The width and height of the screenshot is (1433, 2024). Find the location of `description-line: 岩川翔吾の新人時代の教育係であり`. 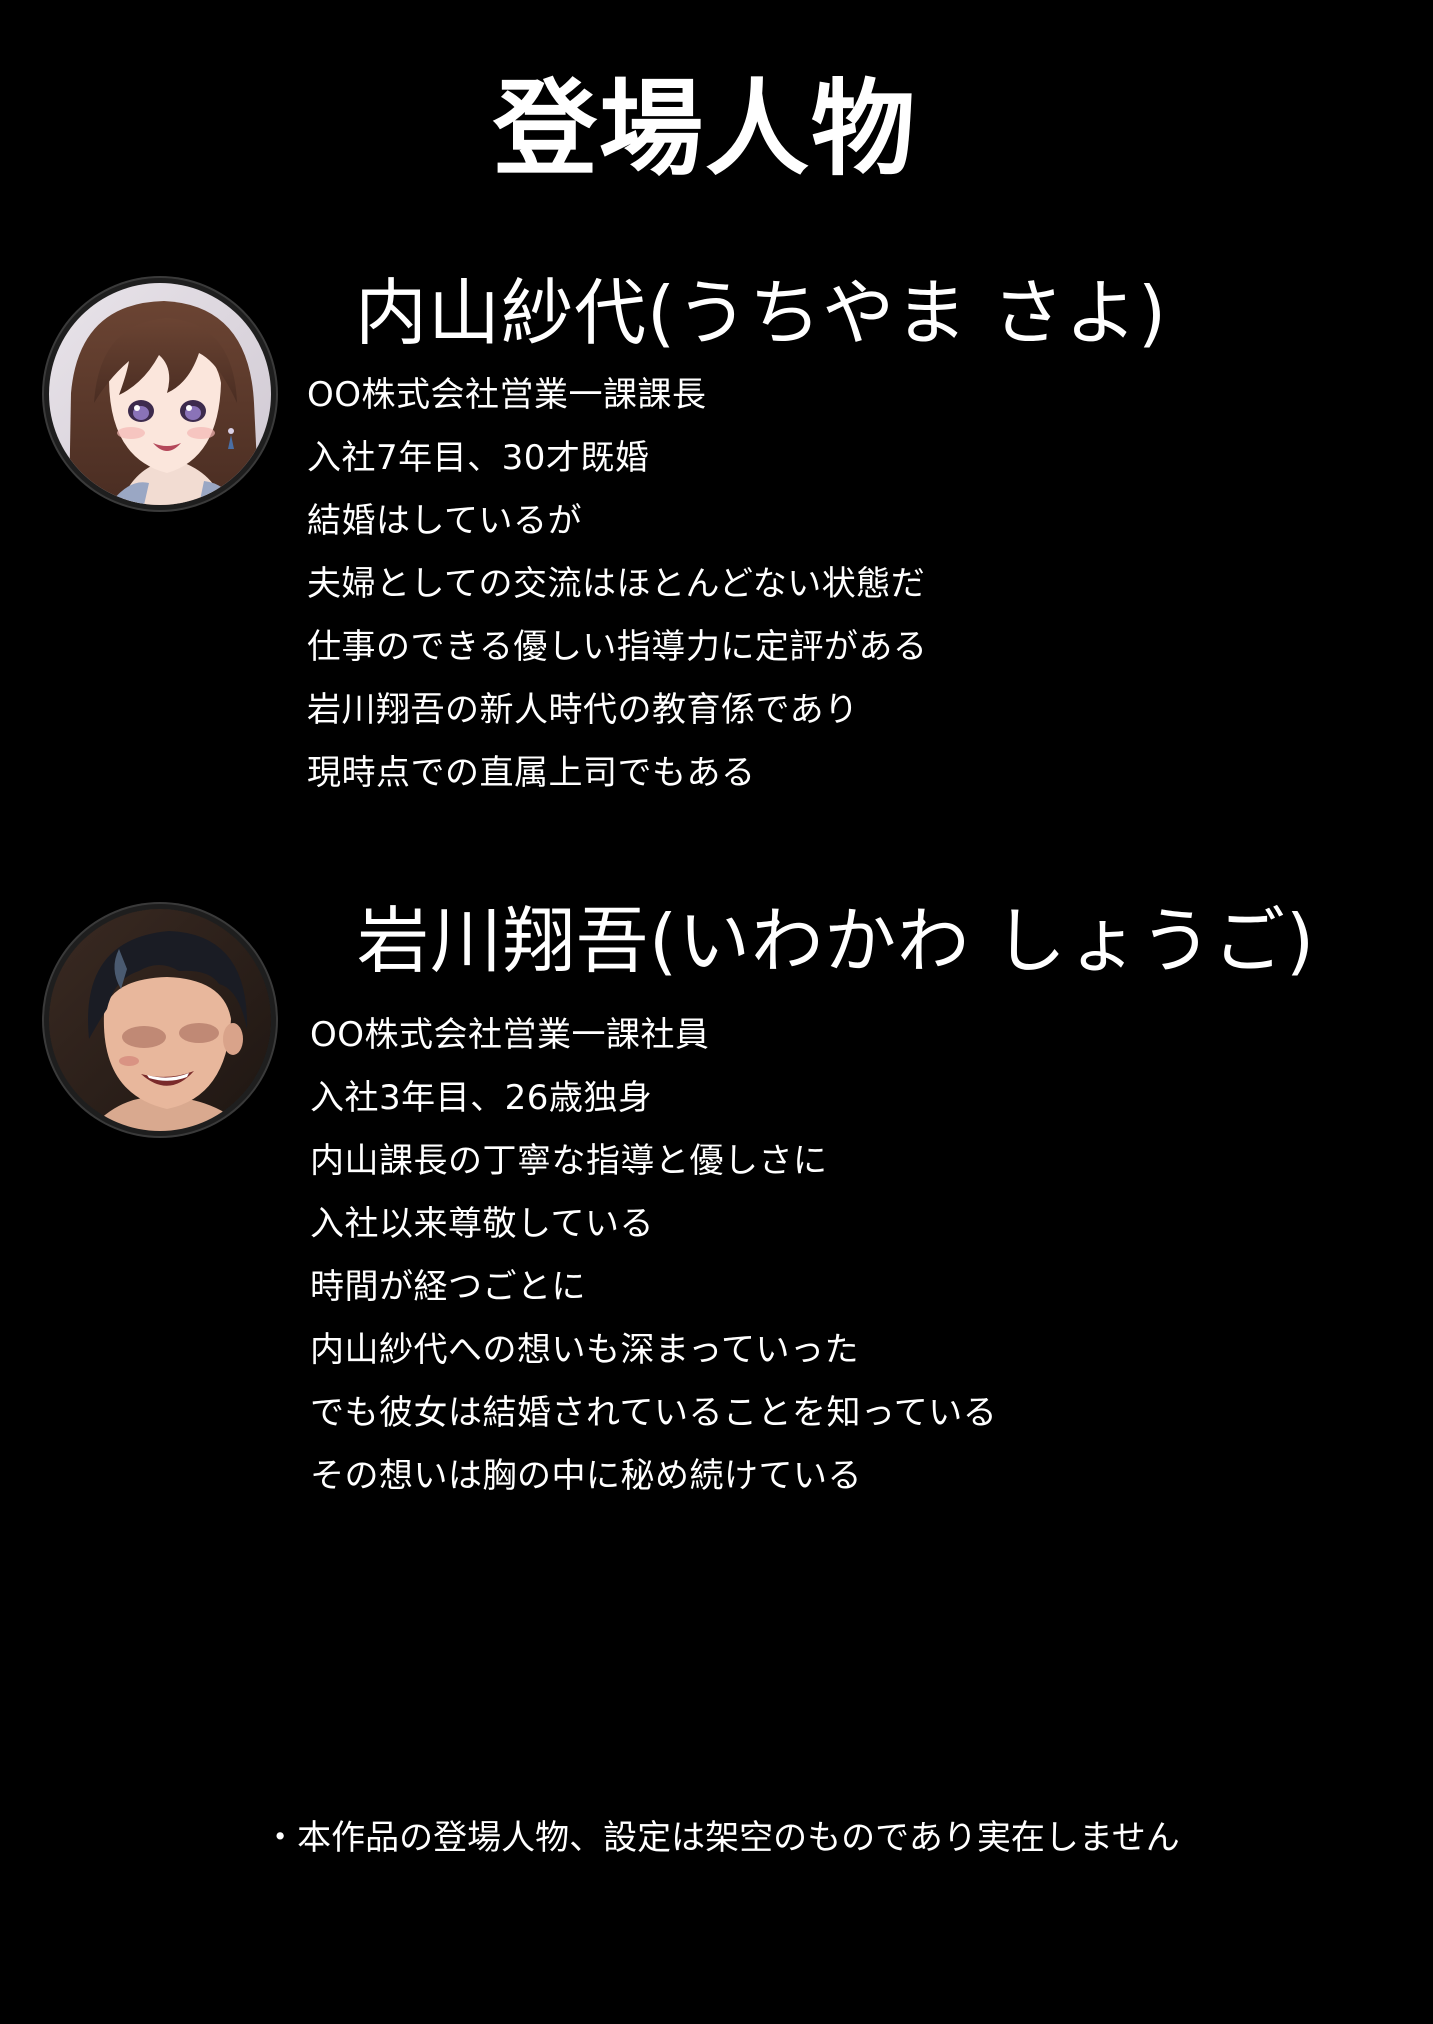

description-line: 岩川翔吾の新人時代の教育係であり is located at coordinates (583, 710).